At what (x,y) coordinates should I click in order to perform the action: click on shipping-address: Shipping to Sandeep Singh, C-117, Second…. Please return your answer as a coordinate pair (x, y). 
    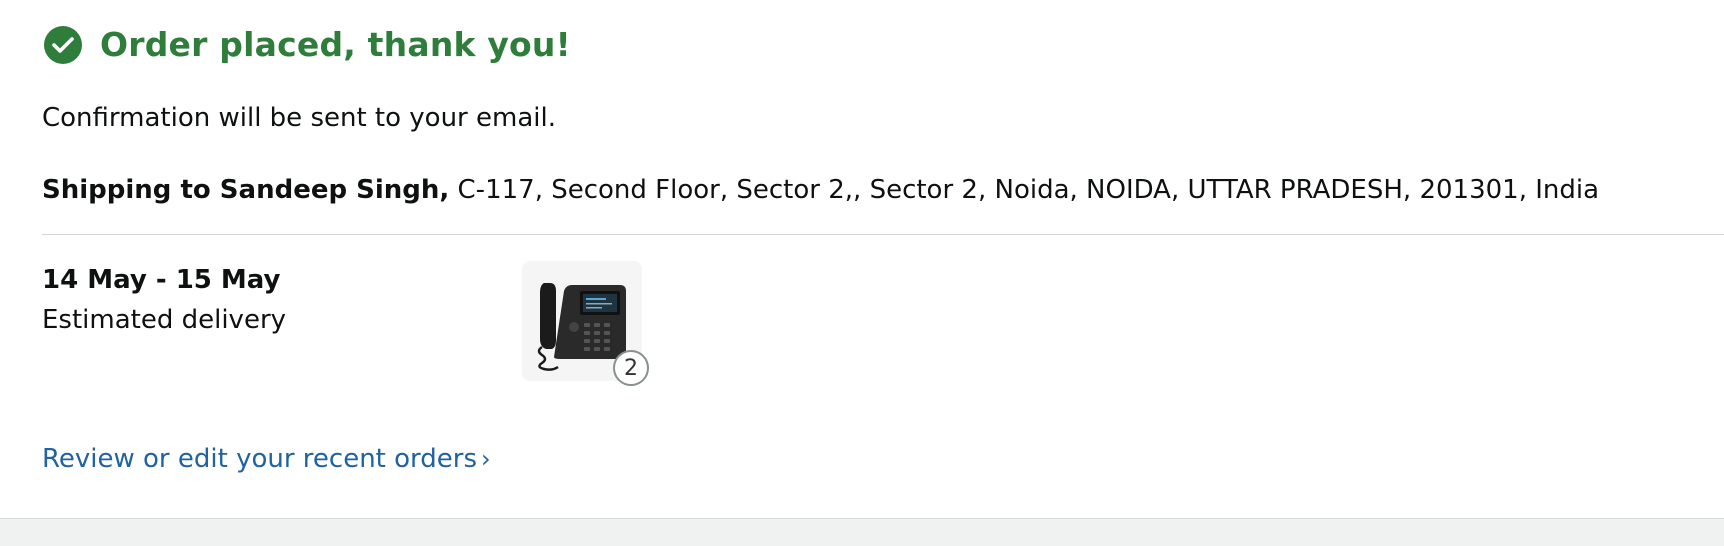
    Looking at the image, I should click on (820, 190).